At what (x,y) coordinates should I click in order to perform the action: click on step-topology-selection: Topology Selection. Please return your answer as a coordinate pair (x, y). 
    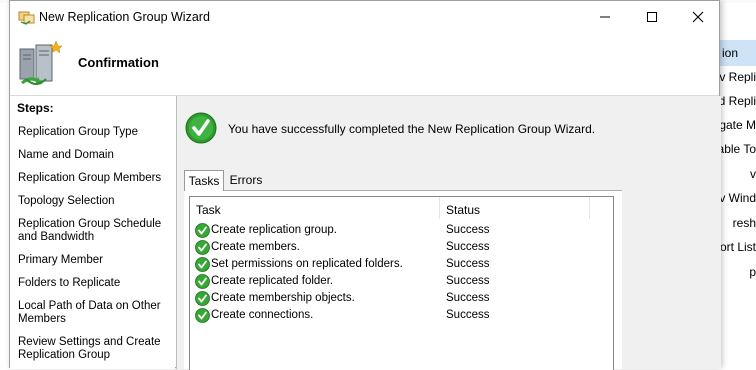
    Looking at the image, I should click on (66, 201).